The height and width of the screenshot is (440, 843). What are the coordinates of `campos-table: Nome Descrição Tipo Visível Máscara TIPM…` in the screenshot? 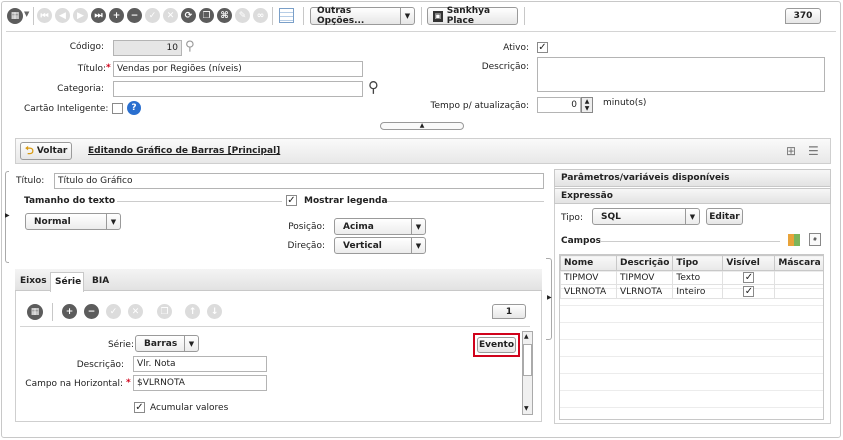 It's located at (691, 277).